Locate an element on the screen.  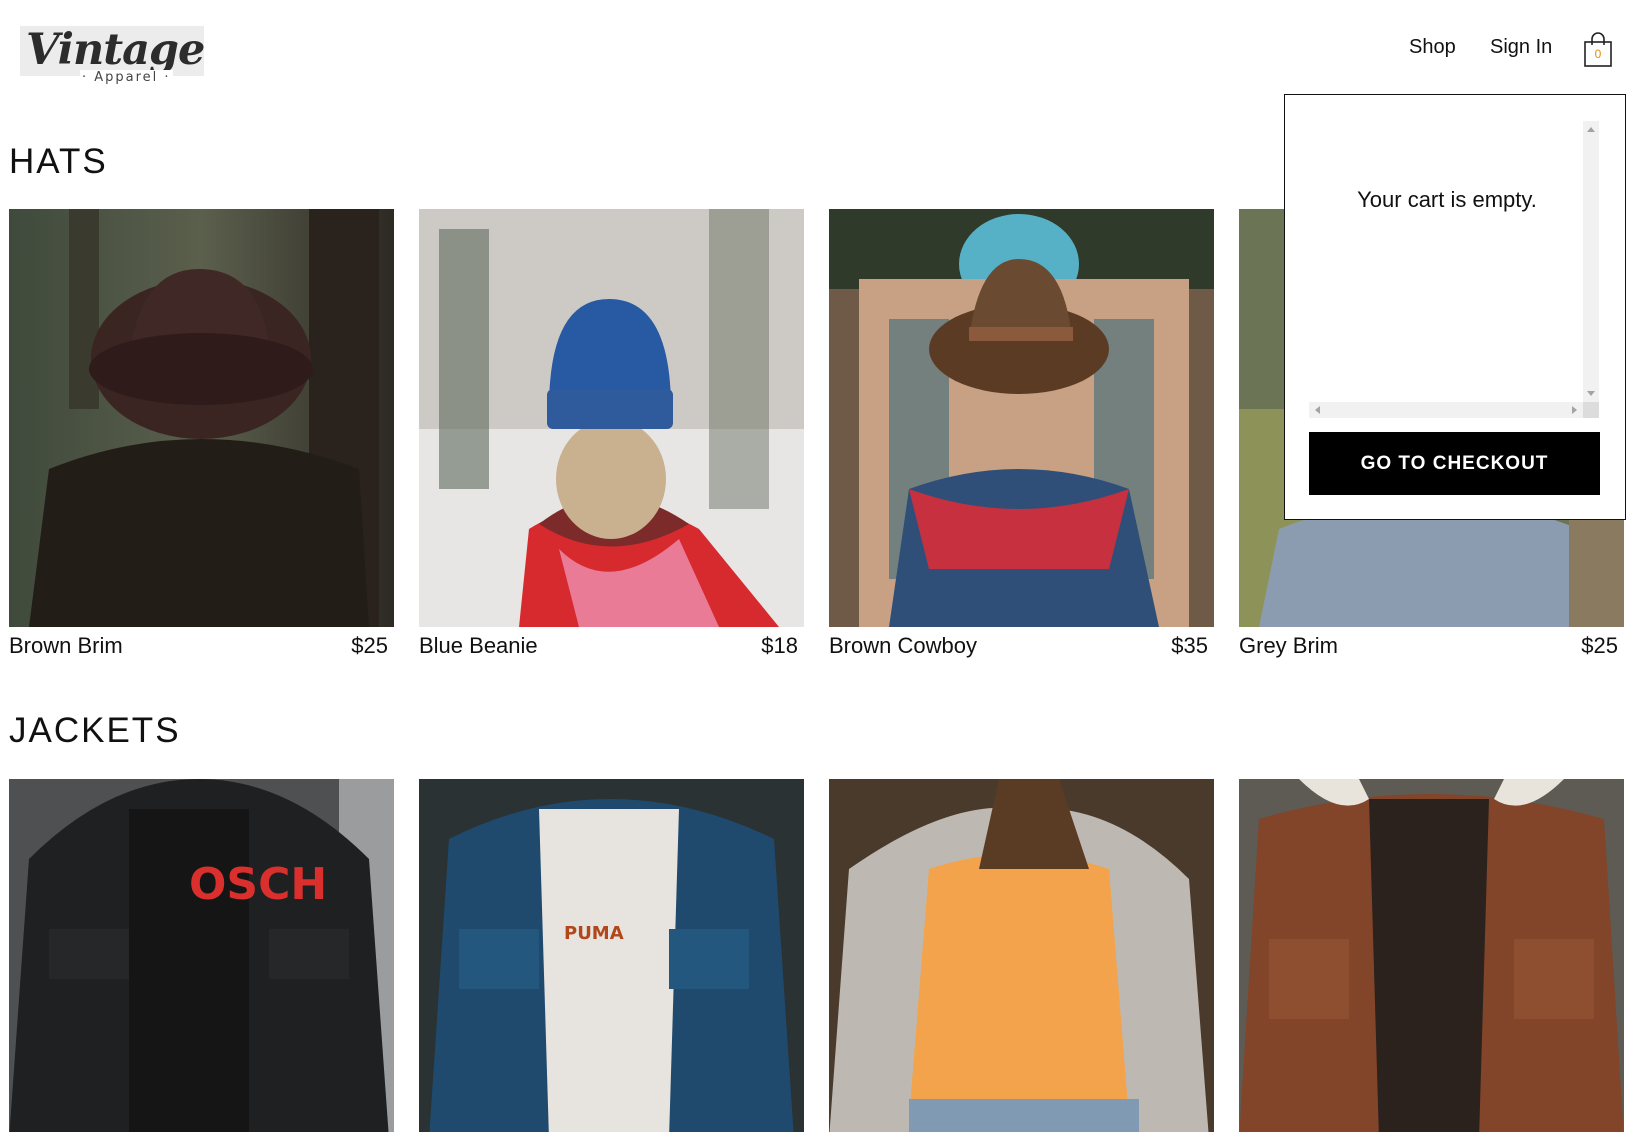
product-card: OSCH is located at coordinates (201, 955).